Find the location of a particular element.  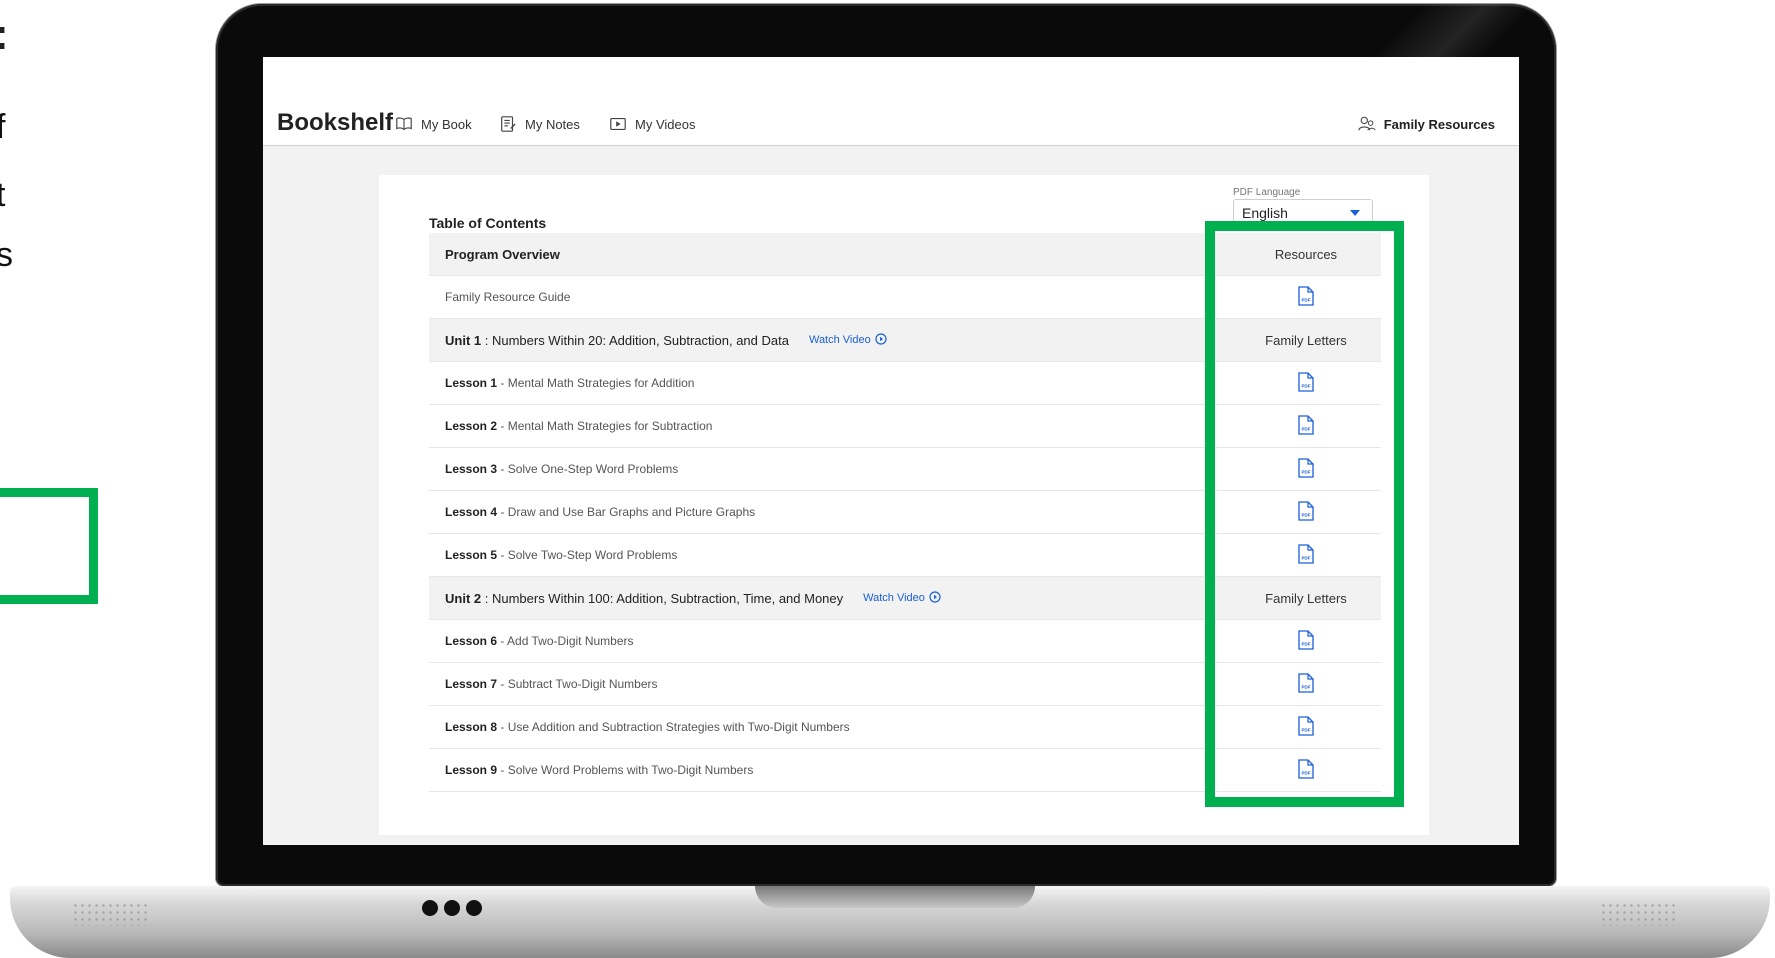

laptop-notch is located at coordinates (895, 897).